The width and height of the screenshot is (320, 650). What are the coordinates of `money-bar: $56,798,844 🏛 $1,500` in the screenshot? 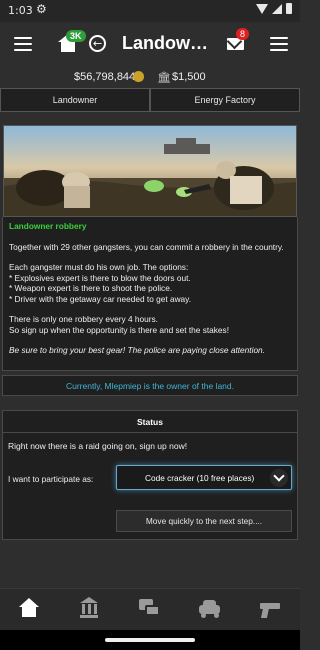 It's located at (150, 78).